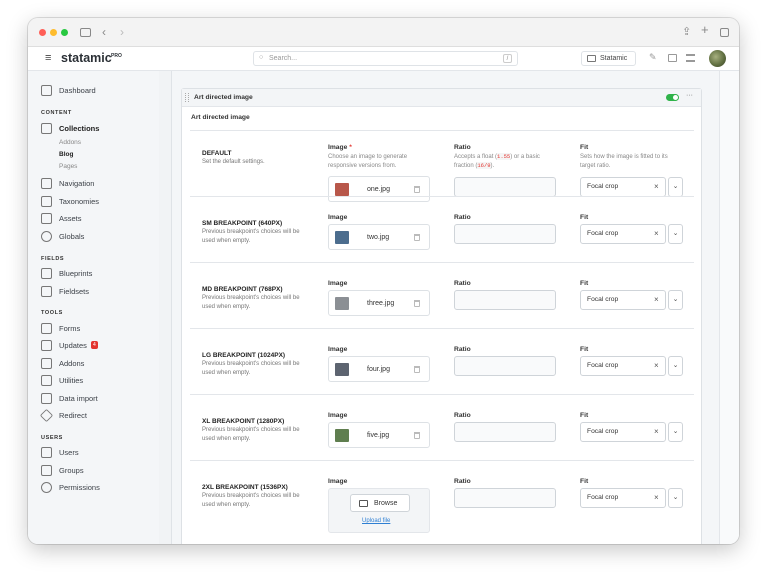 Image resolution: width=768 pixels, height=582 pixels. I want to click on sidebar-item-taxonomies: Taxonomies, so click(70, 201).